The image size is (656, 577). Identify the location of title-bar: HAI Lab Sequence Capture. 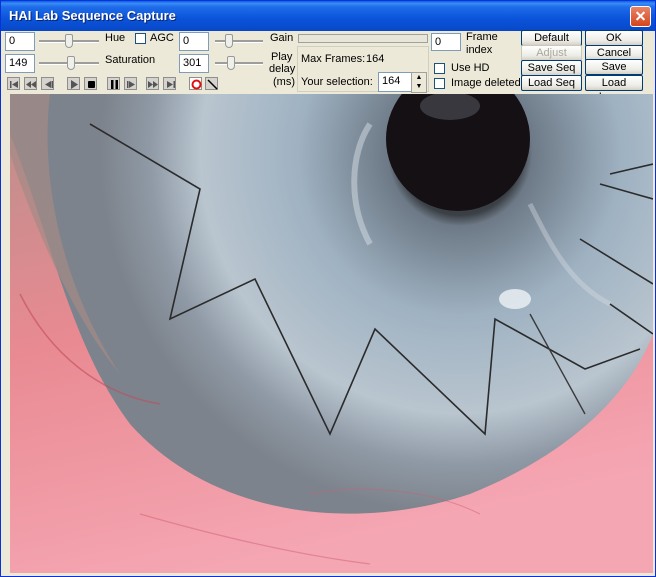
(328, 16).